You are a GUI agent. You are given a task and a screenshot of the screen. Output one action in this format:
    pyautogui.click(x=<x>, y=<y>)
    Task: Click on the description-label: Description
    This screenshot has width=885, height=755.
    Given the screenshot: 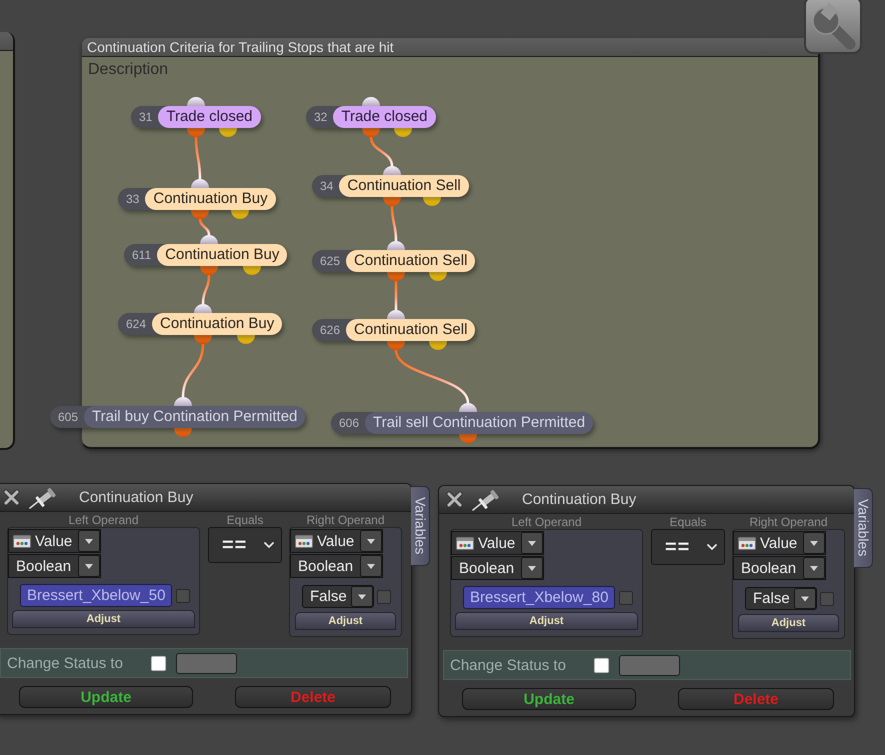 What is the action you would take?
    pyautogui.click(x=128, y=70)
    